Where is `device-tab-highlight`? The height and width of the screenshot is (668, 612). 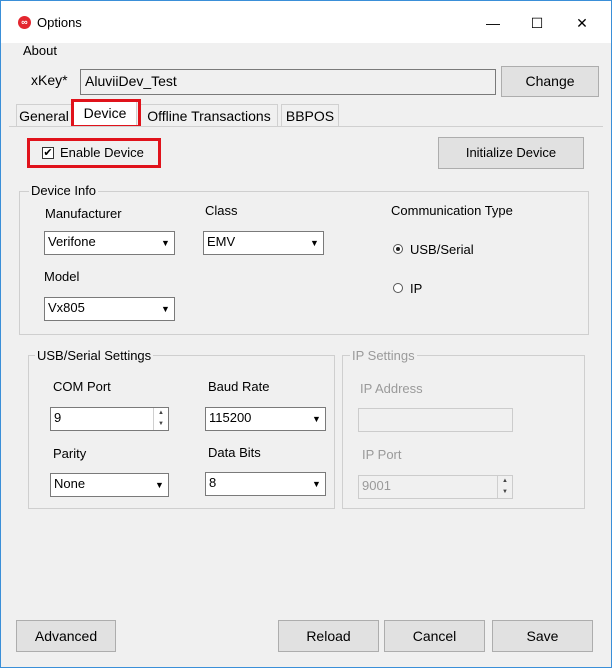 device-tab-highlight is located at coordinates (106, 113).